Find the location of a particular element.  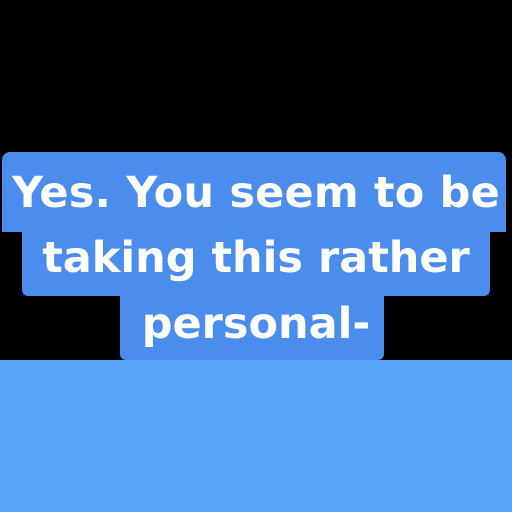

caption-line-1: Yes. You seem to be is located at coordinates (256, 193).